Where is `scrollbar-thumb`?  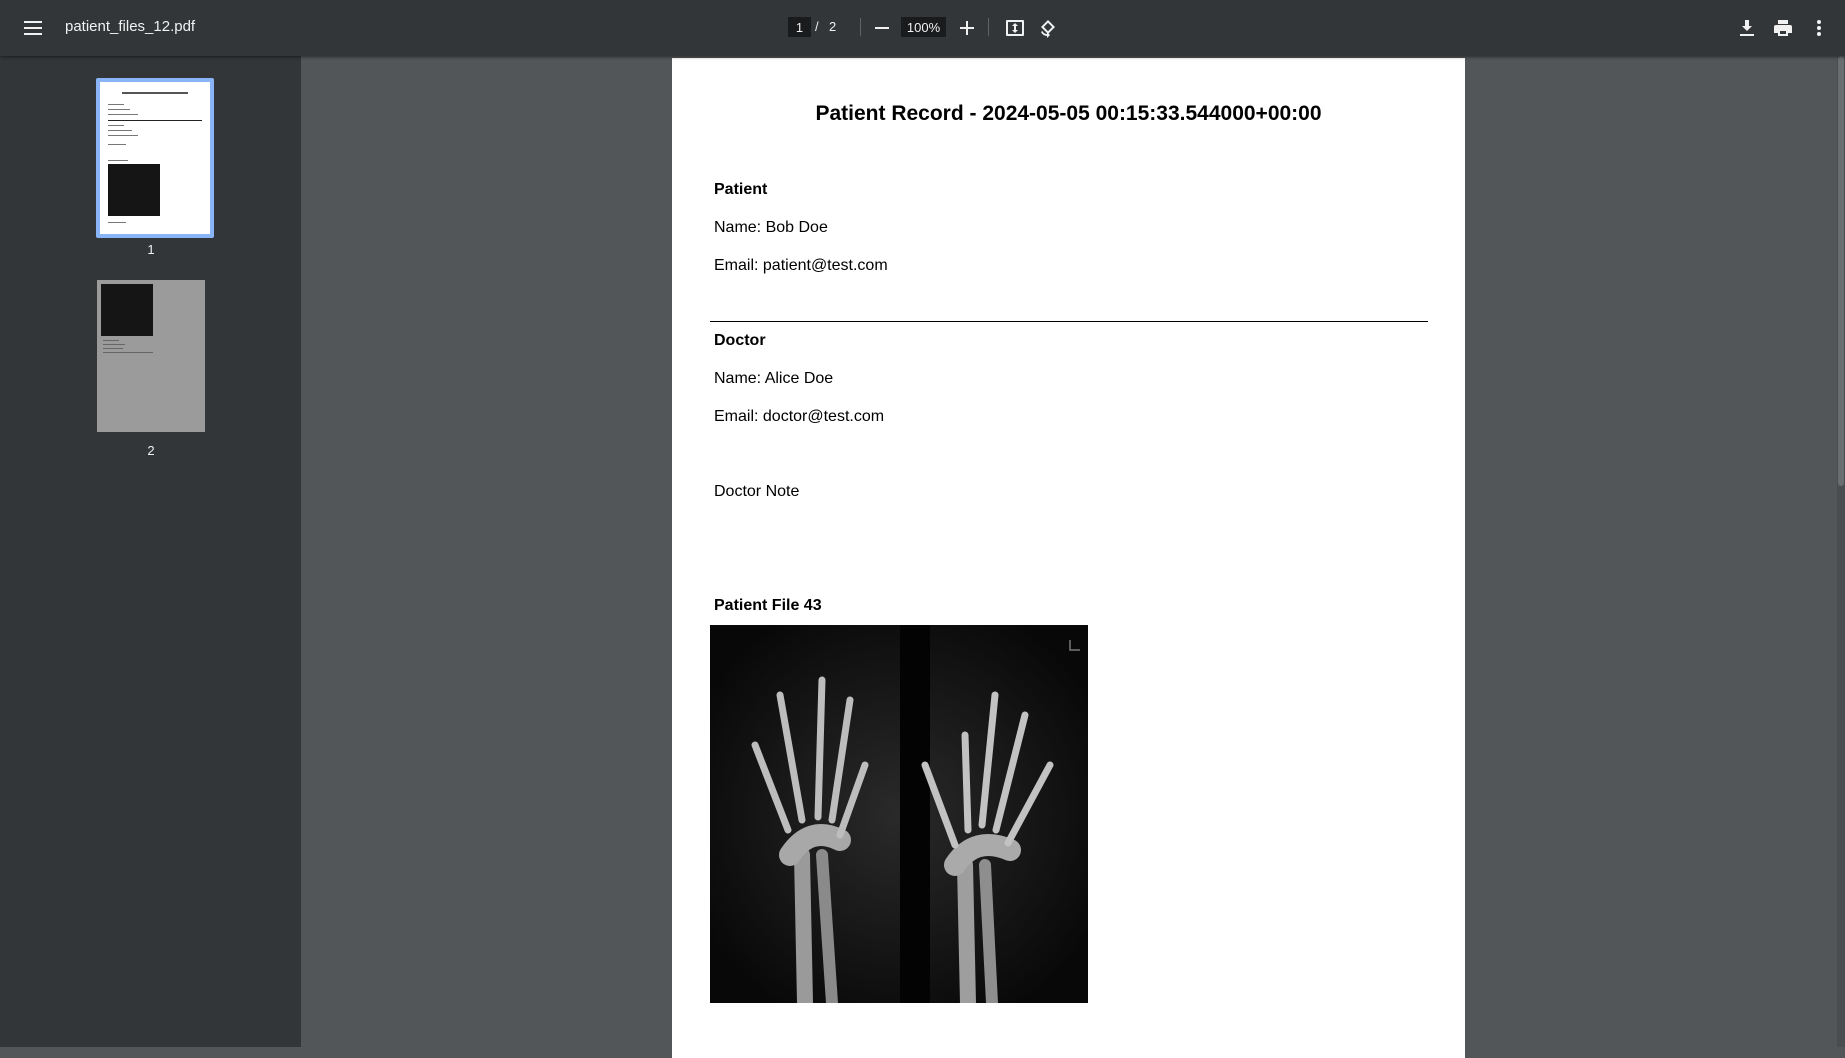 scrollbar-thumb is located at coordinates (1841, 271).